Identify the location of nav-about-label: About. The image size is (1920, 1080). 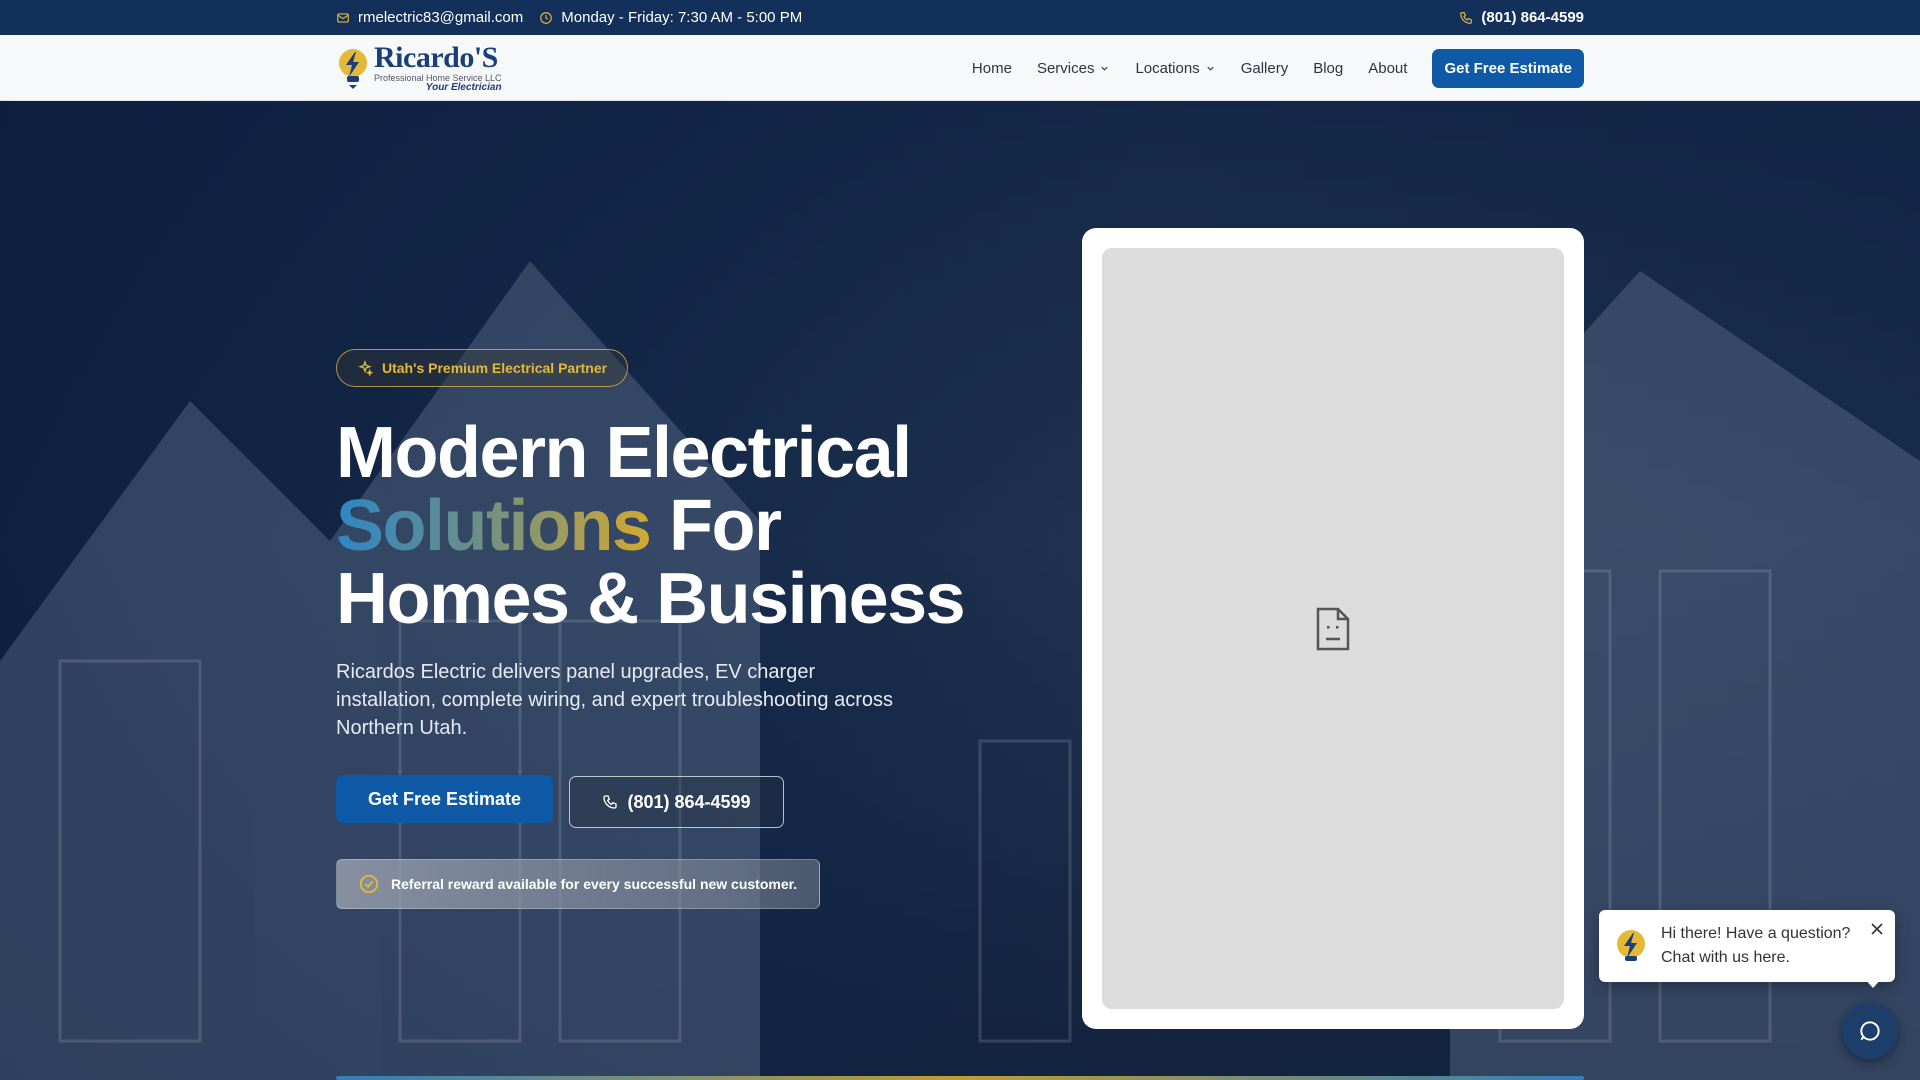
(1388, 68).